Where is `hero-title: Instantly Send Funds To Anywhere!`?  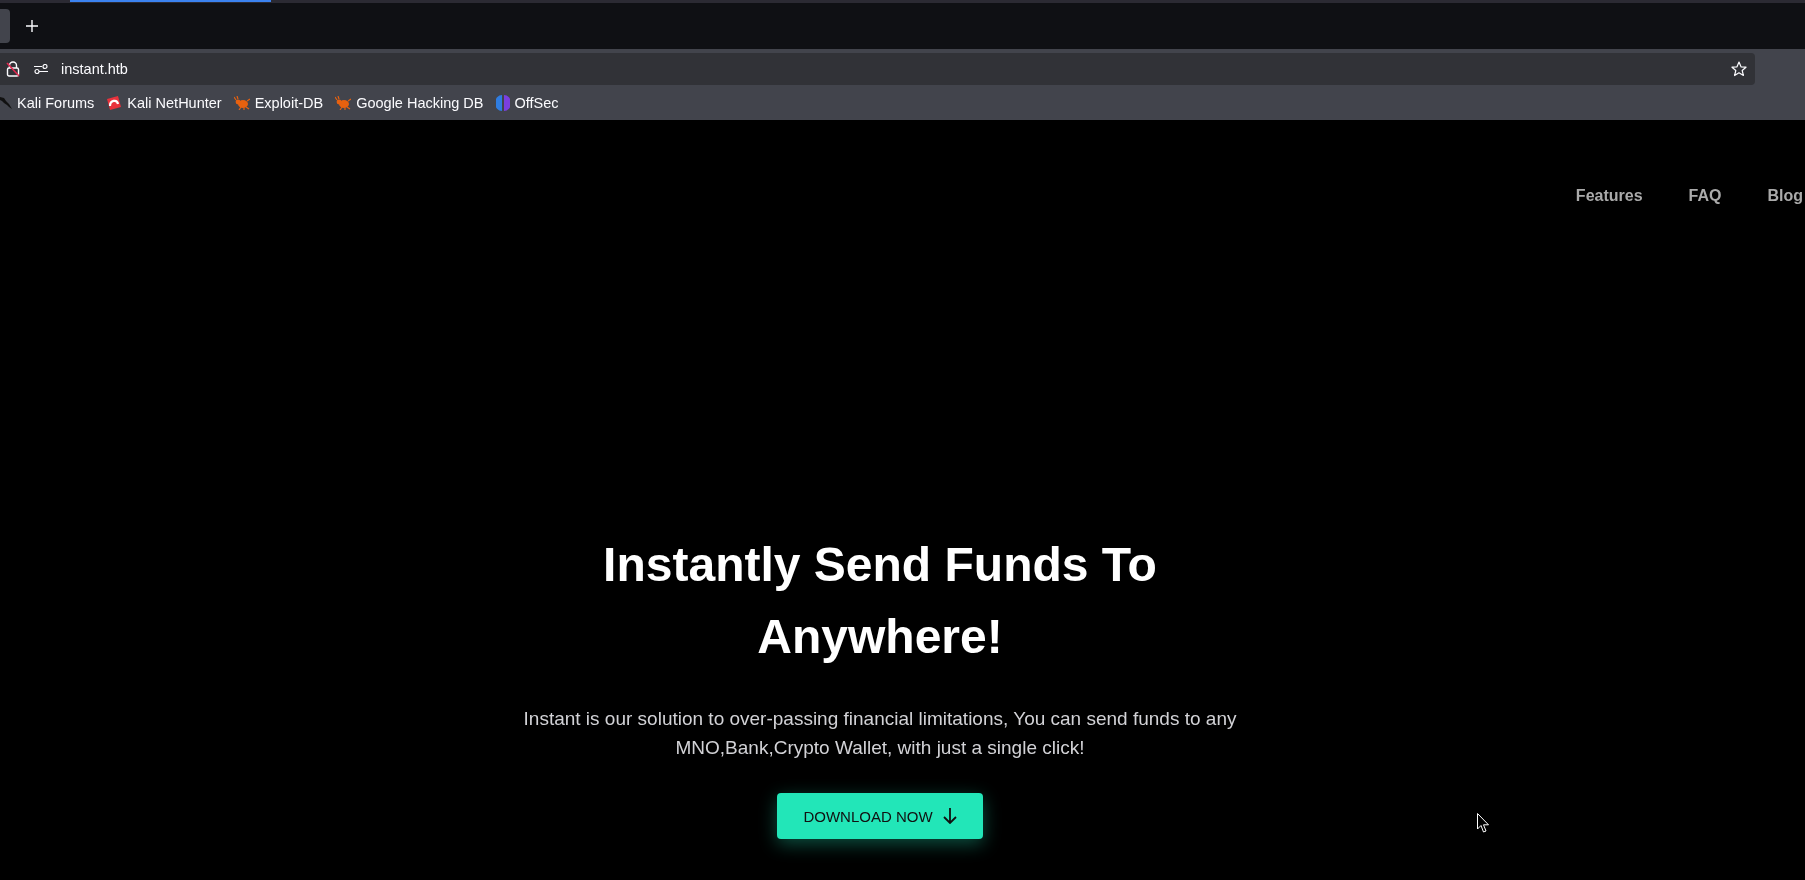 hero-title: Instantly Send Funds To Anywhere! is located at coordinates (880, 601).